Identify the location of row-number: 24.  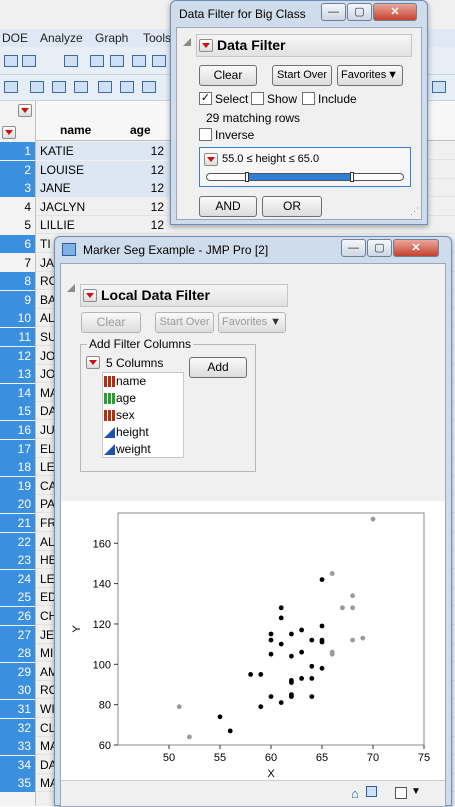
(18, 578).